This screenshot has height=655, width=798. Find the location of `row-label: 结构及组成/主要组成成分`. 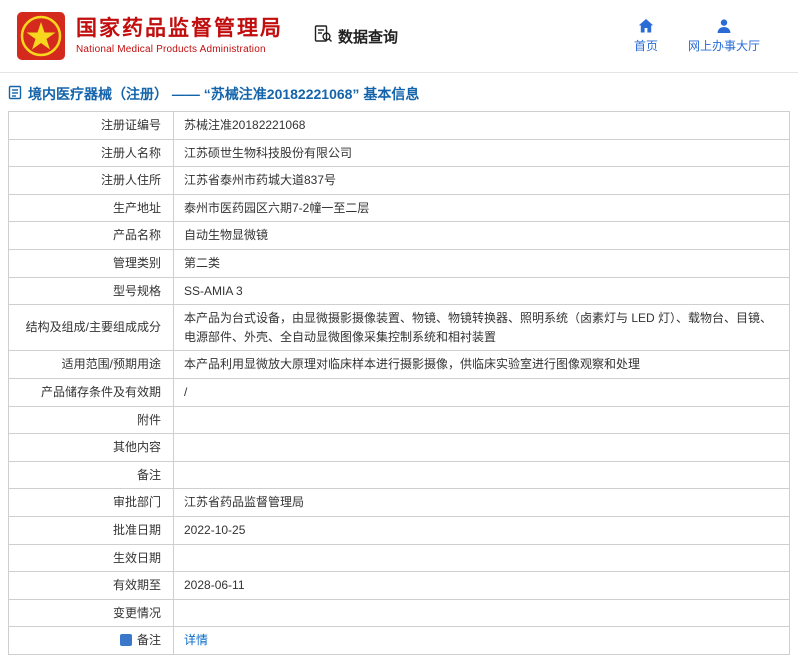

row-label: 结构及组成/主要组成成分 is located at coordinates (91, 328).